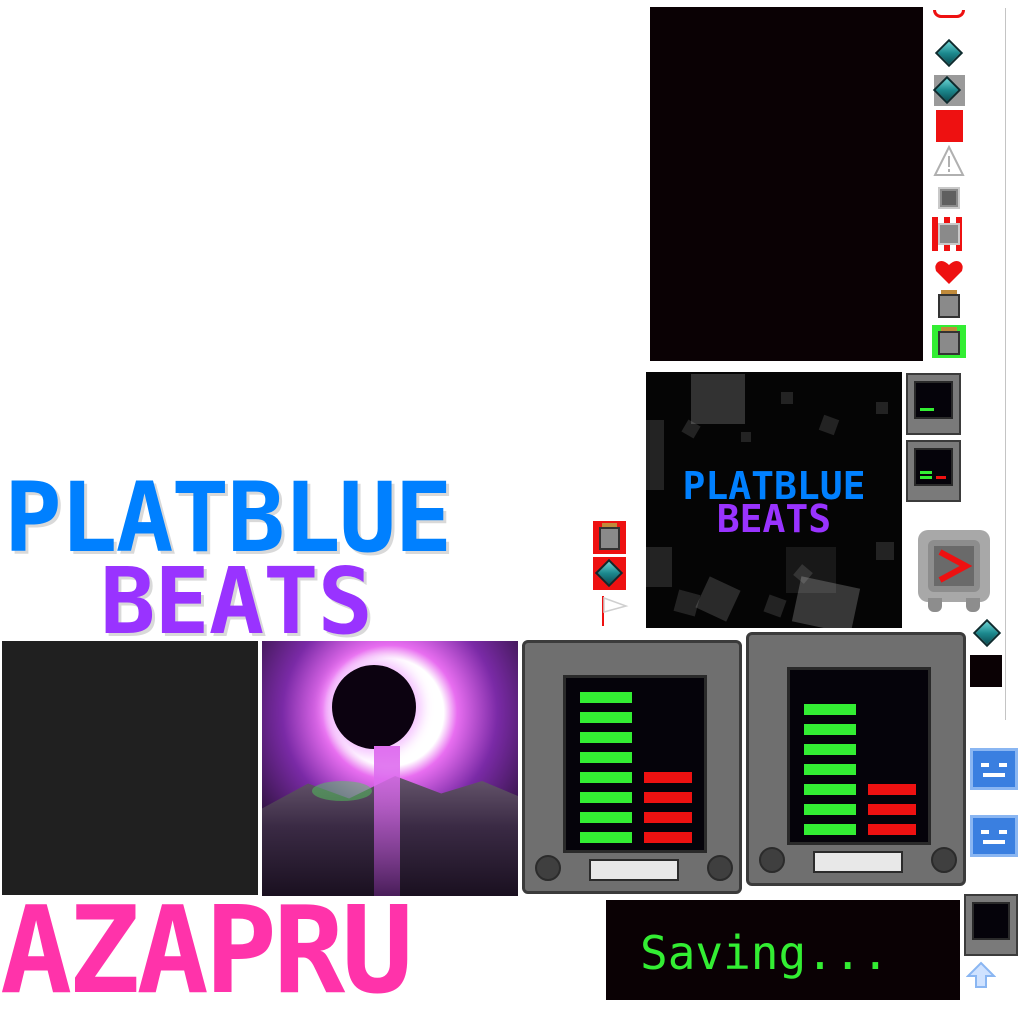 This screenshot has width=1021, height=1014. Describe the element at coordinates (949, 53) in the screenshot. I see `teal-gem-icon` at that location.